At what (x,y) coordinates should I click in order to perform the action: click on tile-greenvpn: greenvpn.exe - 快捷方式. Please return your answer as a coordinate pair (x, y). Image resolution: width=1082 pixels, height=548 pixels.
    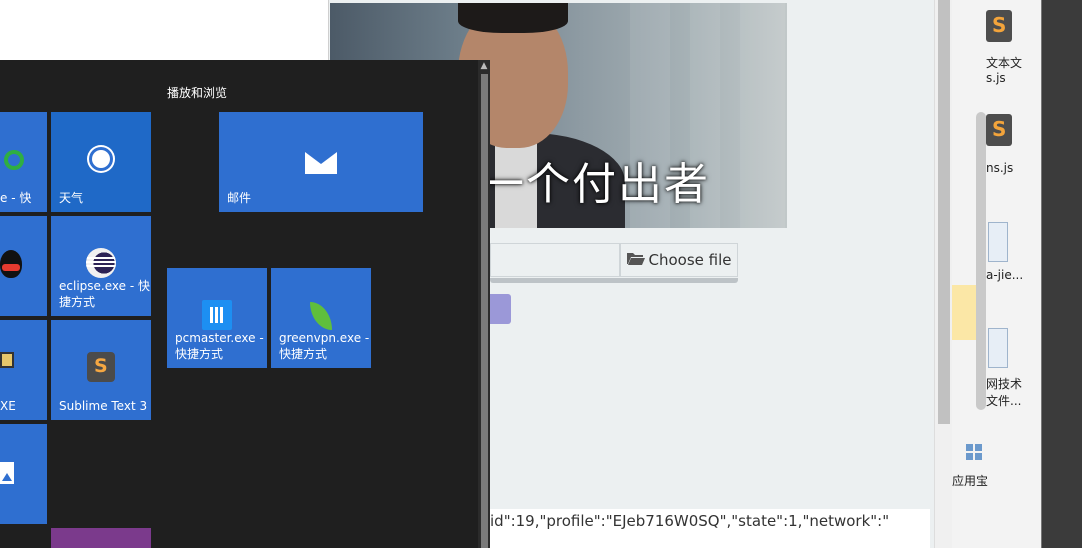
    Looking at the image, I should click on (321, 318).